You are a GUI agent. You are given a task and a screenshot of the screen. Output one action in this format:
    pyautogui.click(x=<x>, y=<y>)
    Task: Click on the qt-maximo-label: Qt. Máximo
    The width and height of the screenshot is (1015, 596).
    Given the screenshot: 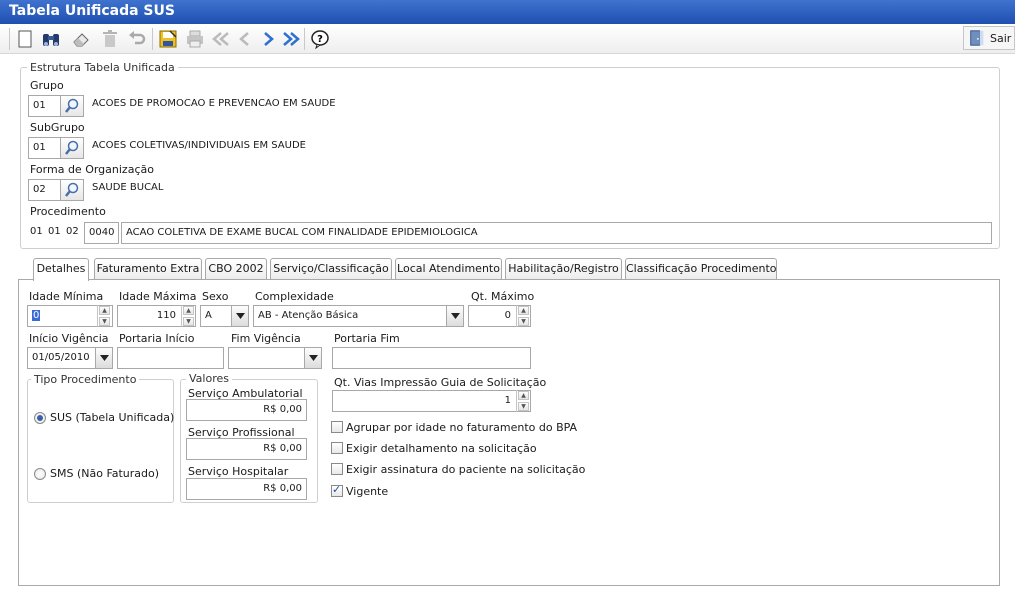 What is the action you would take?
    pyautogui.click(x=503, y=296)
    